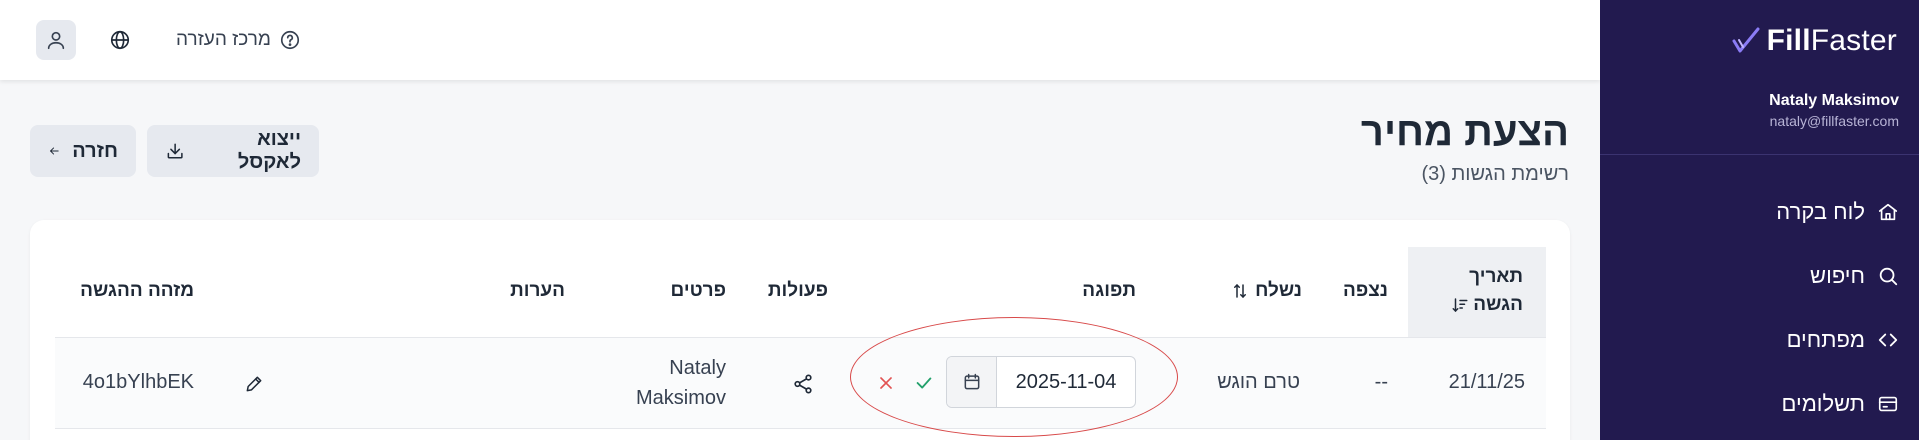 Image resolution: width=1919 pixels, height=440 pixels. I want to click on share-icon, so click(803, 384).